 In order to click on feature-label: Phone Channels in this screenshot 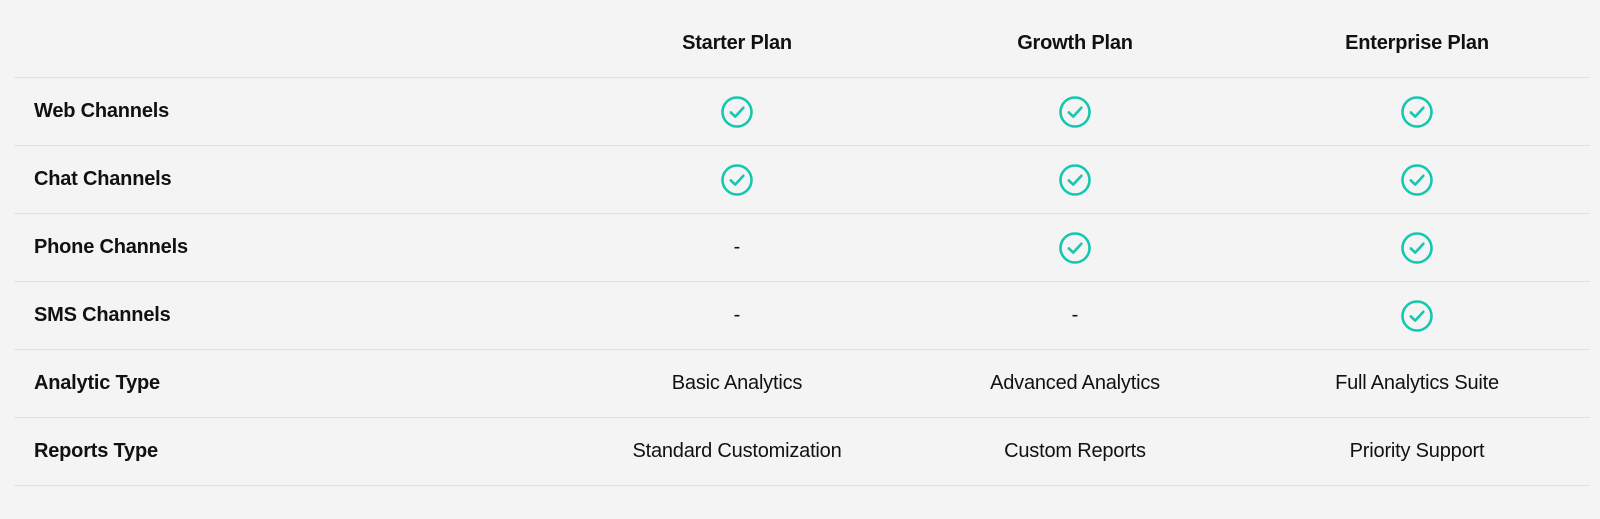, I will do `click(111, 247)`.